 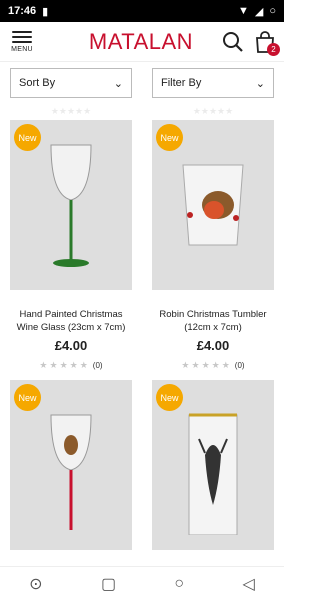 I want to click on bag-count-badge: 2, so click(x=273, y=49).